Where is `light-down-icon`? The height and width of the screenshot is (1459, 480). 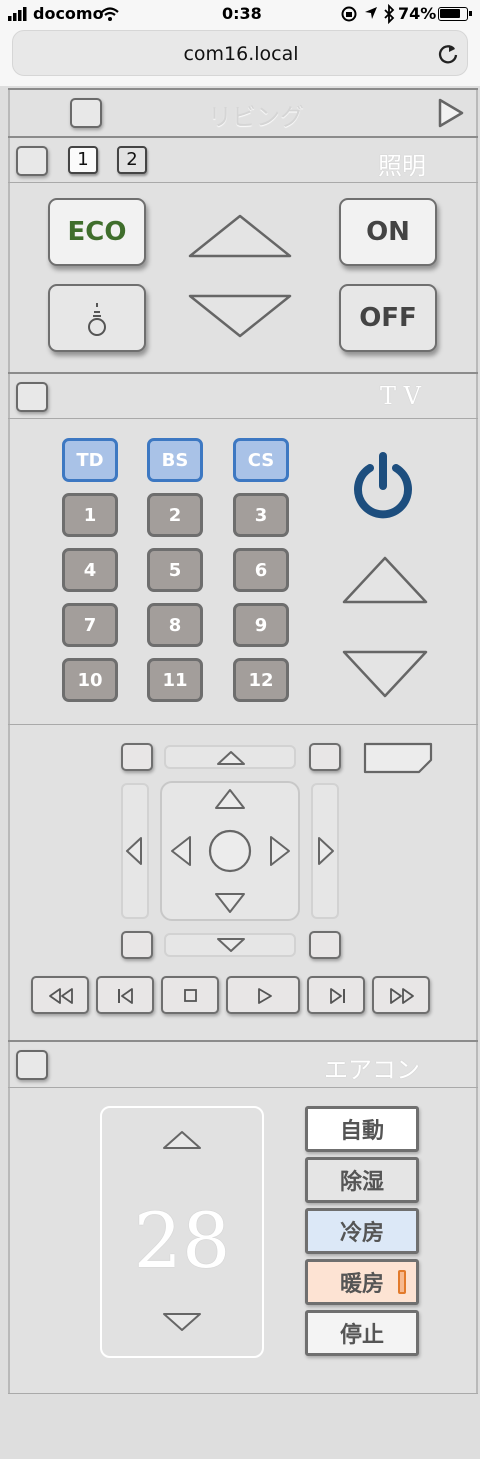
light-down-icon is located at coordinates (240, 316).